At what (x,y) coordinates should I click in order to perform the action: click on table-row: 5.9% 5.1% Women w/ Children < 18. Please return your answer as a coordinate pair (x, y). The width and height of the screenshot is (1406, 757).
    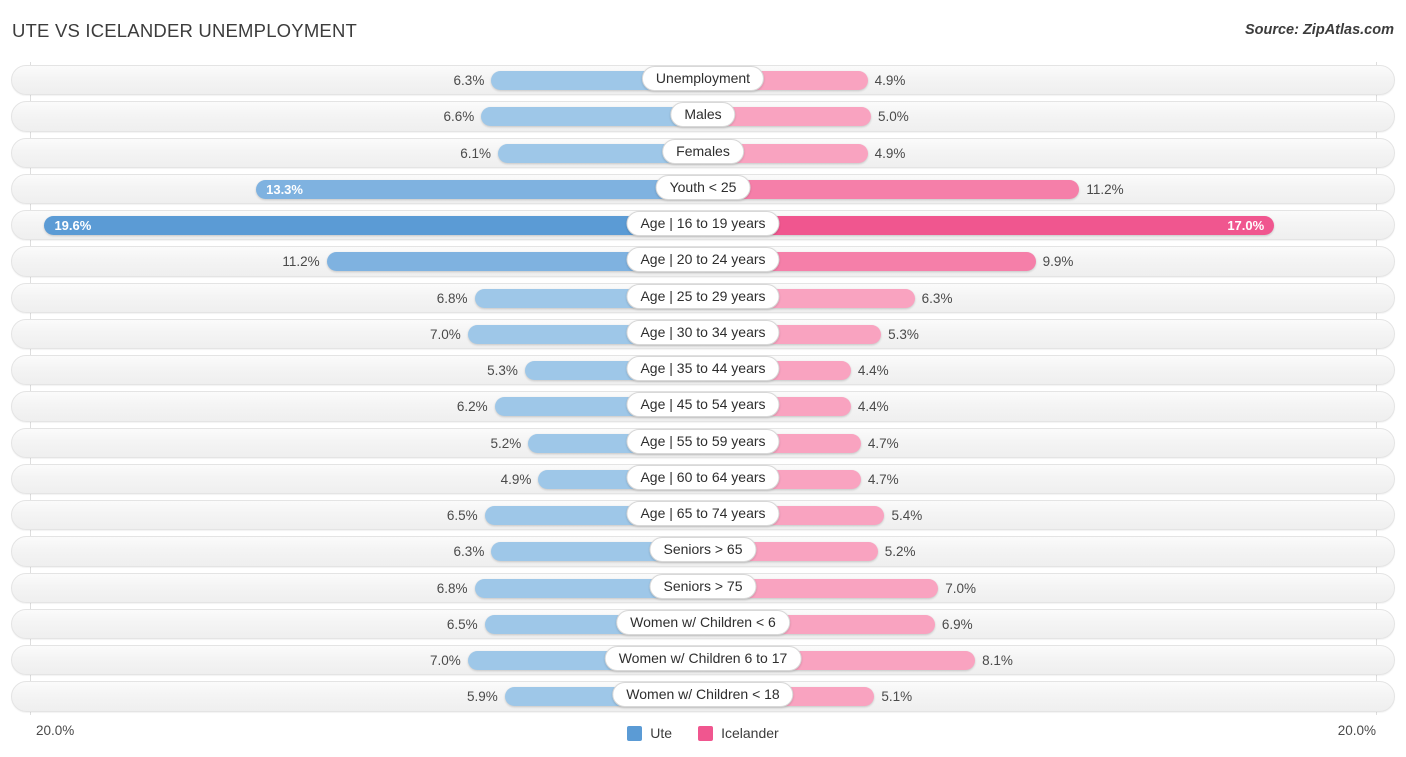
    Looking at the image, I should click on (703, 696).